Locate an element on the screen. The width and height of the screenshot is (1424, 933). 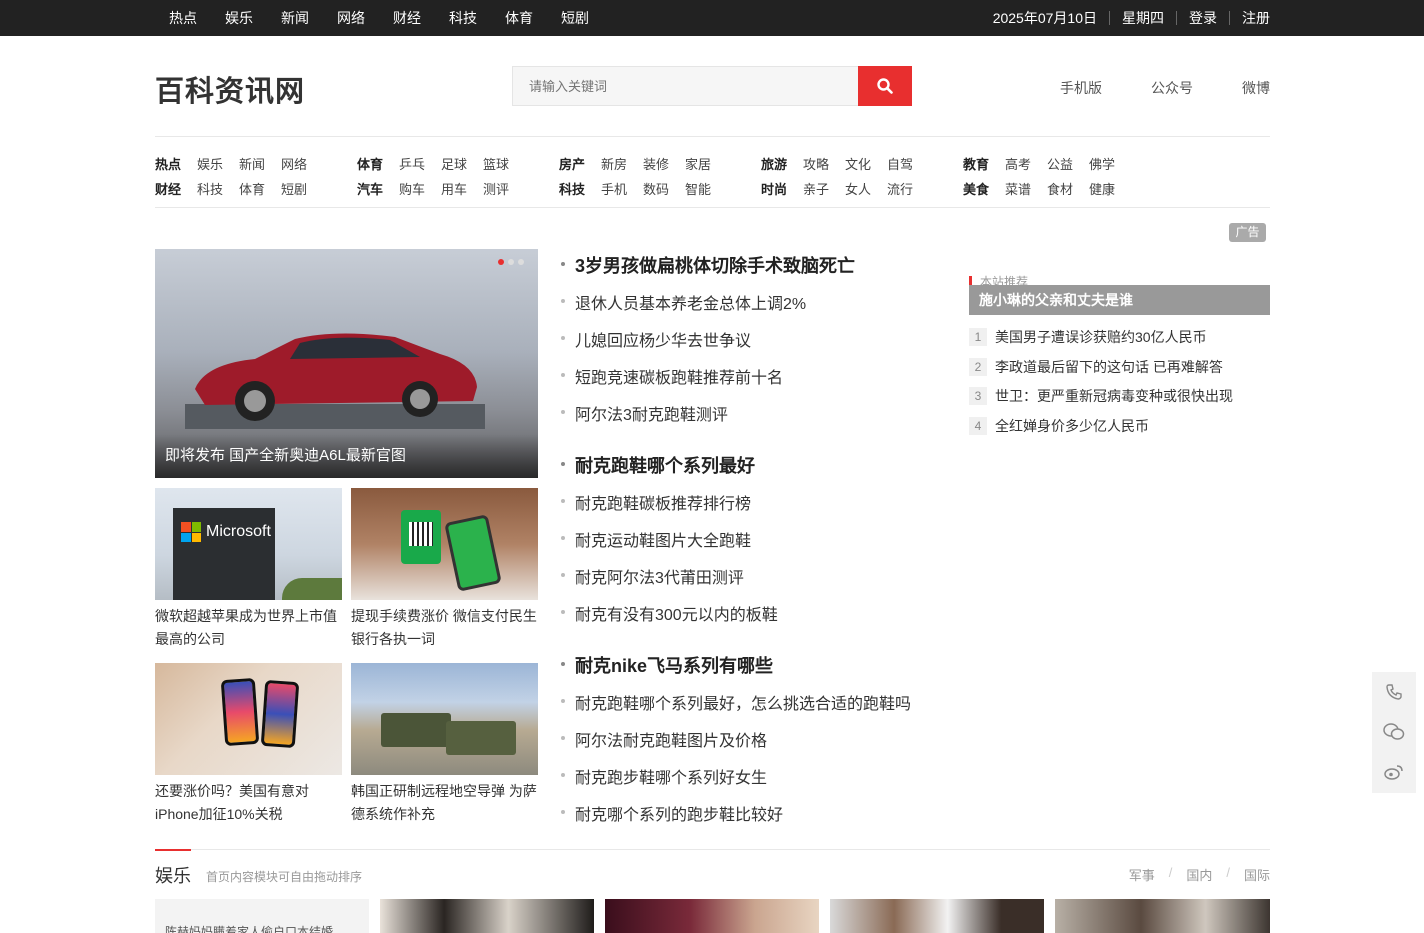
category-link: 食材 is located at coordinates (1068, 188).